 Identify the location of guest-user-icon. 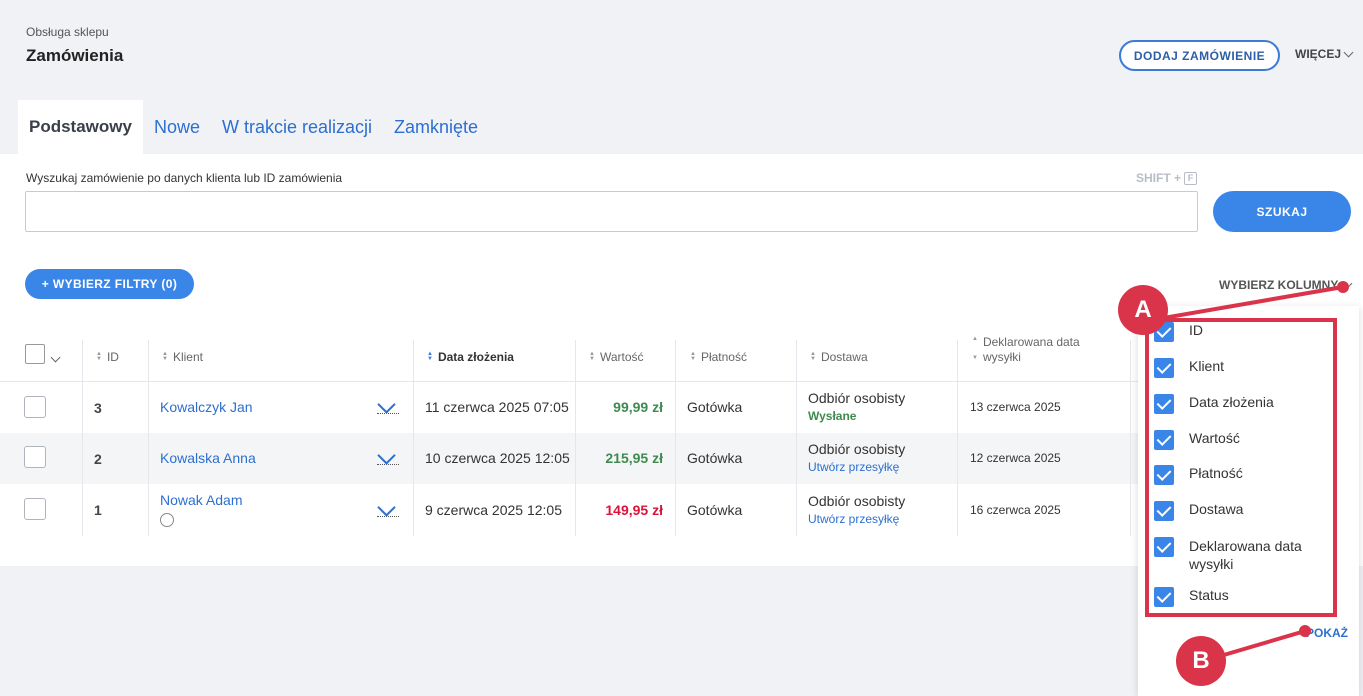
(167, 520).